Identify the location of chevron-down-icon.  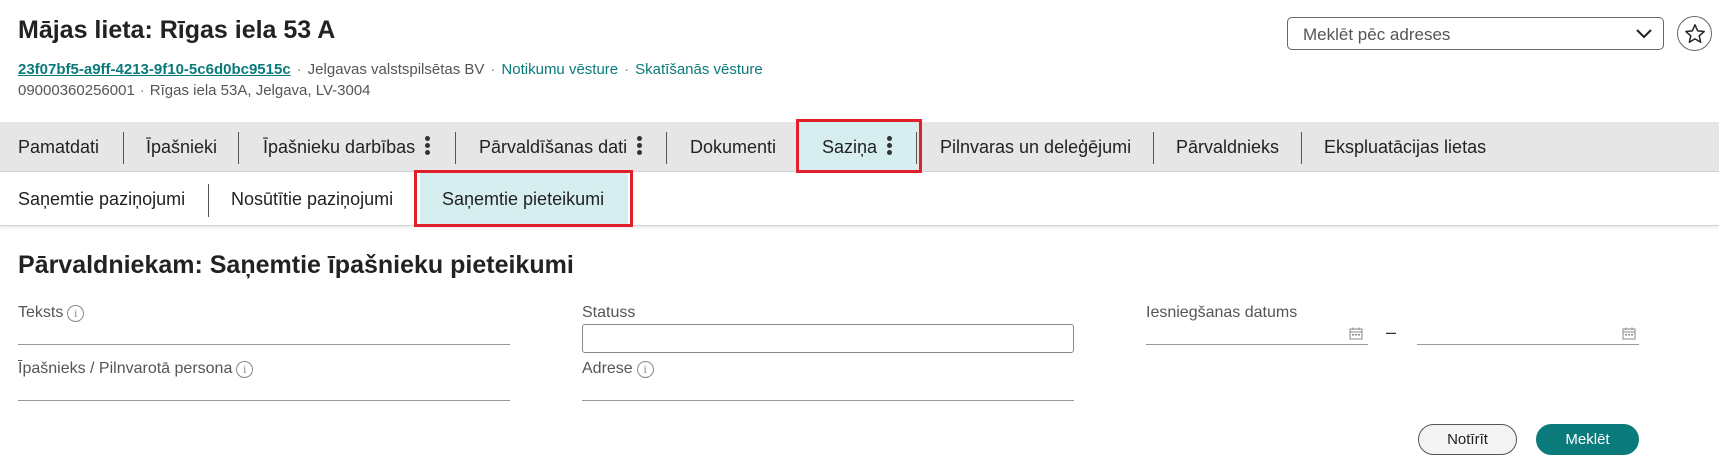
(1644, 34).